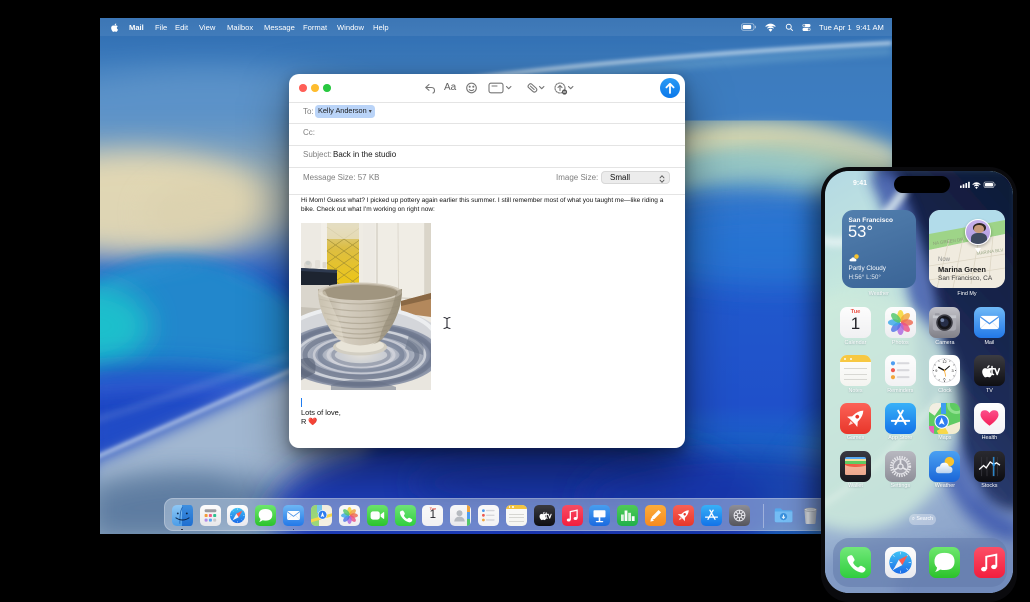 The height and width of the screenshot is (602, 1030). I want to click on svg-text: 6, so click(945, 380).